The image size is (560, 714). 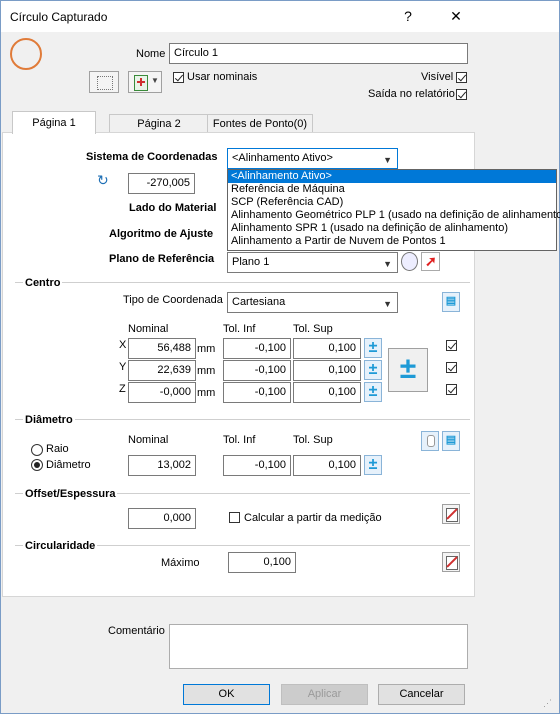 What do you see at coordinates (148, 440) in the screenshot?
I see `diameter-col-nominal: Nominal` at bounding box center [148, 440].